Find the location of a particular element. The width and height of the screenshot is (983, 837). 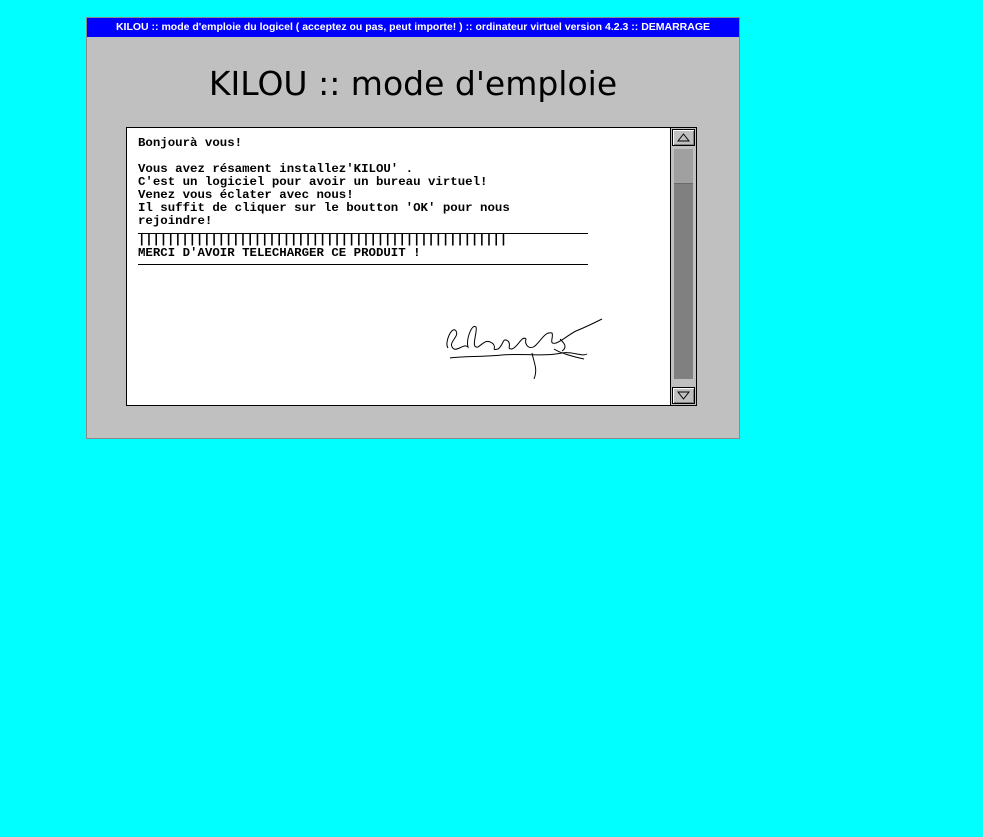

triangle-up-icon is located at coordinates (683, 137).